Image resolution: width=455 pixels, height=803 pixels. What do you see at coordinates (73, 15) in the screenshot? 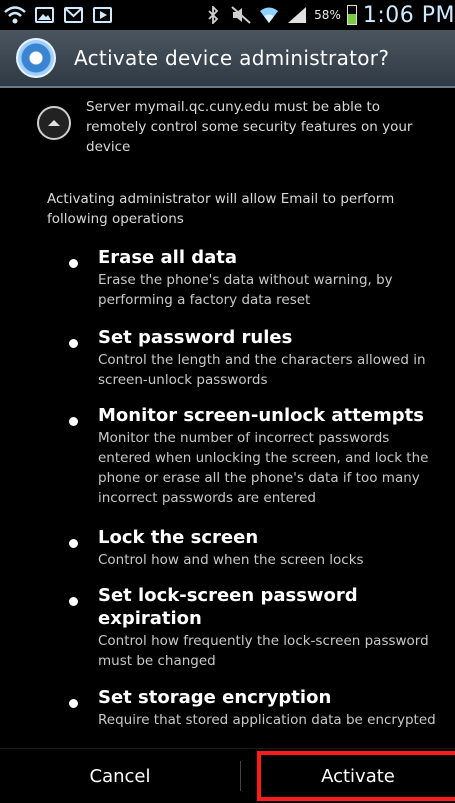
I see `gmail-icon` at bounding box center [73, 15].